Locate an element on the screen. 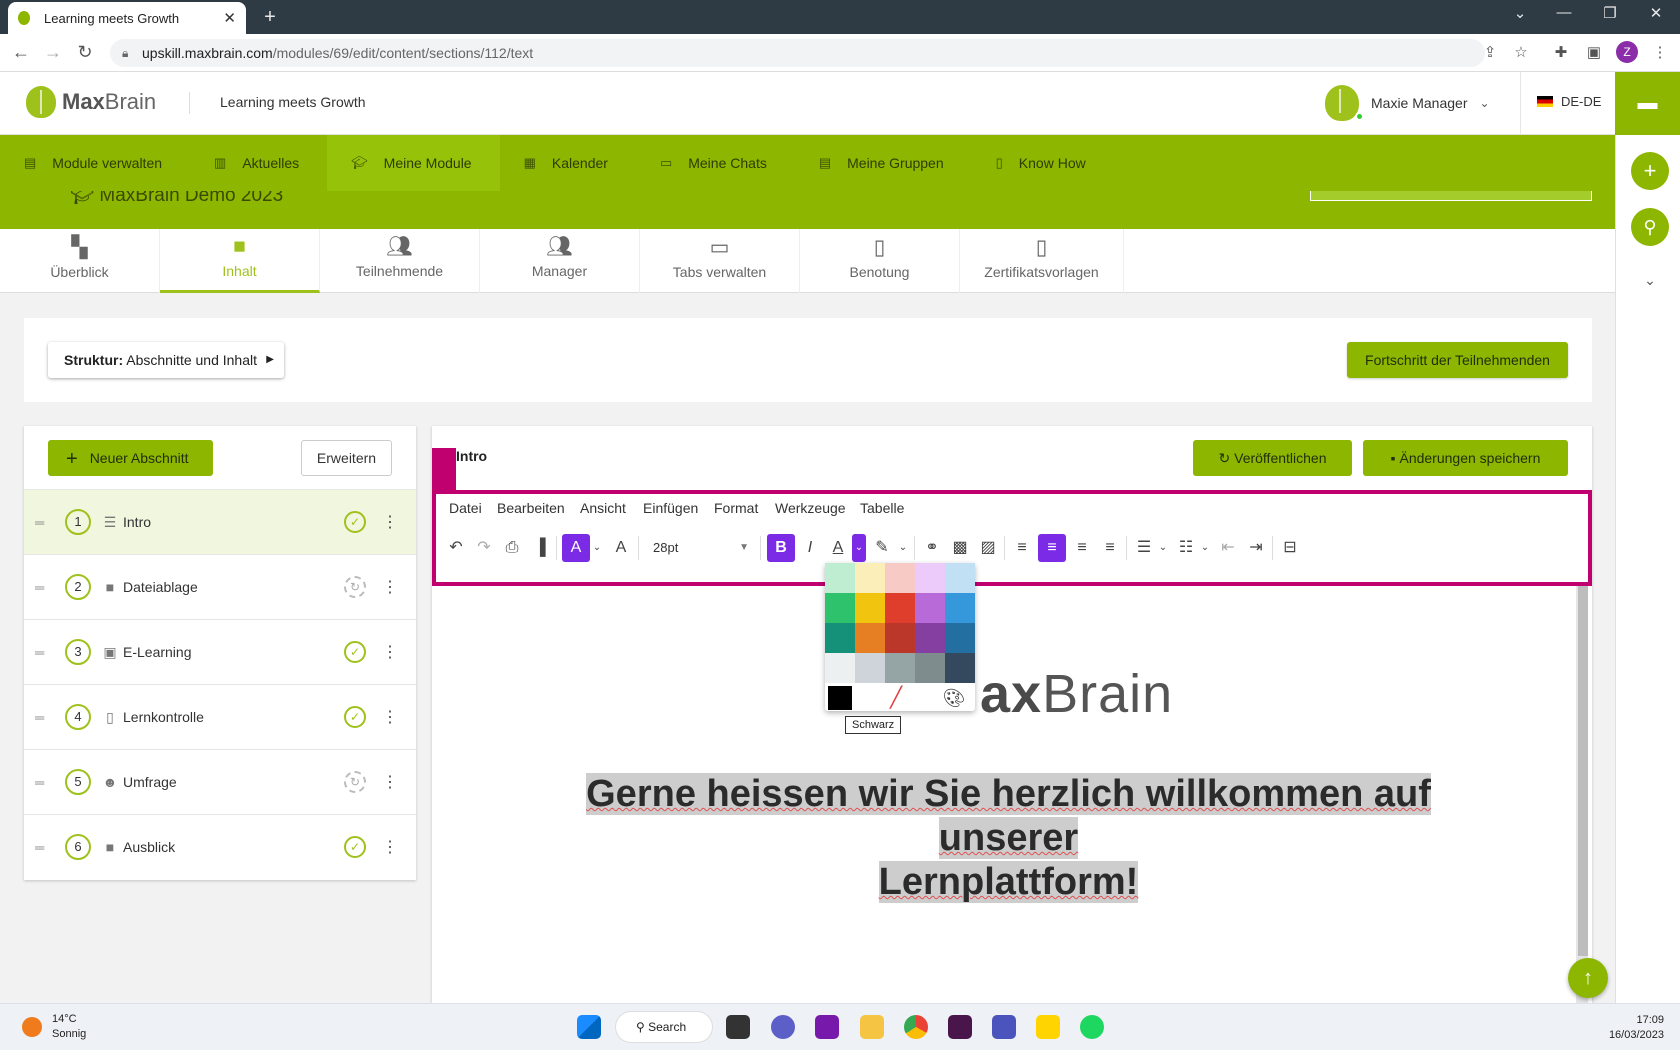  user-menu: Maxie Manager ⌄ is located at coordinates (1407, 103).